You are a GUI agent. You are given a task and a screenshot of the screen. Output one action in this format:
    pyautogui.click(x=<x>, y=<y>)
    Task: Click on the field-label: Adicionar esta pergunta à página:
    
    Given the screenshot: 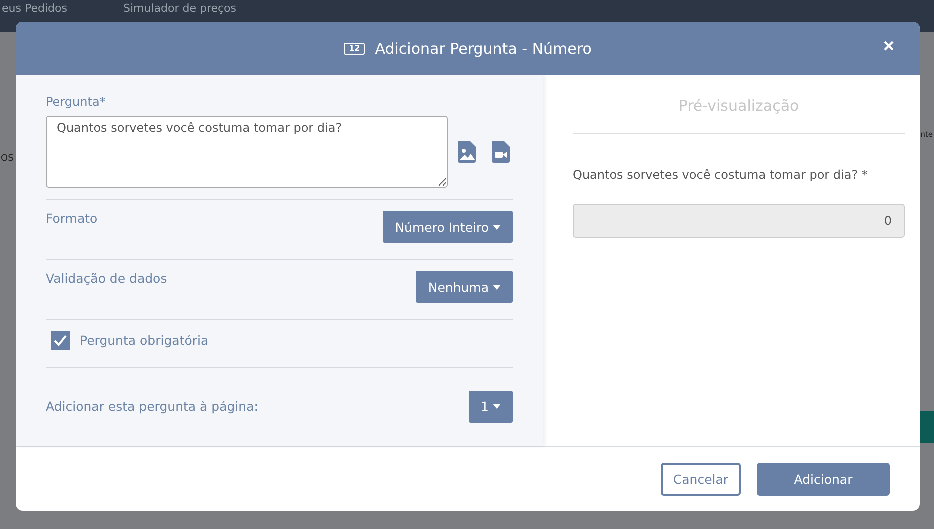 What is the action you would take?
    pyautogui.click(x=152, y=406)
    